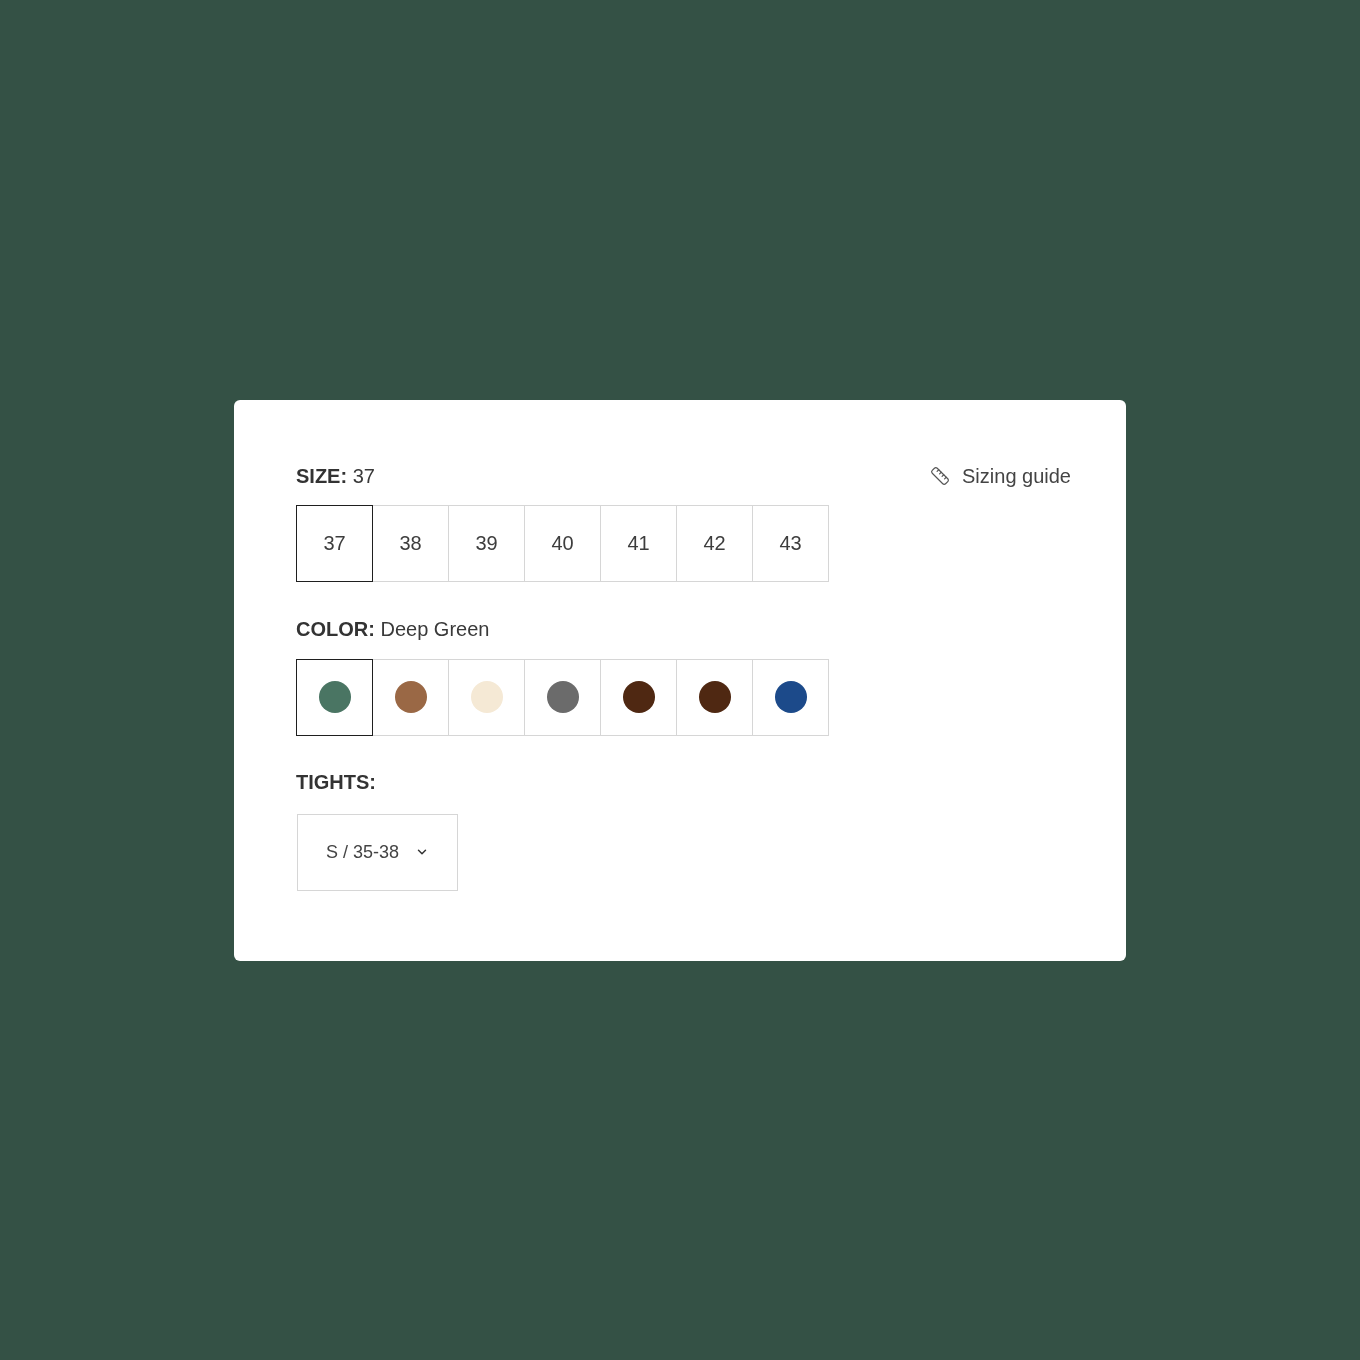  I want to click on size-heading: SIZE: 37, so click(335, 475).